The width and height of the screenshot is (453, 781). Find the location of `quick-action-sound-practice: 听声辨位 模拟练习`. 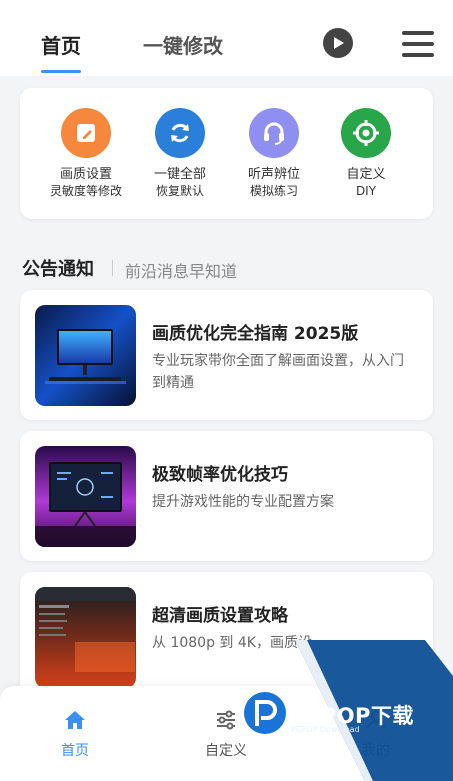

quick-action-sound-practice: 听声辨位 模拟练习 is located at coordinates (274, 154).